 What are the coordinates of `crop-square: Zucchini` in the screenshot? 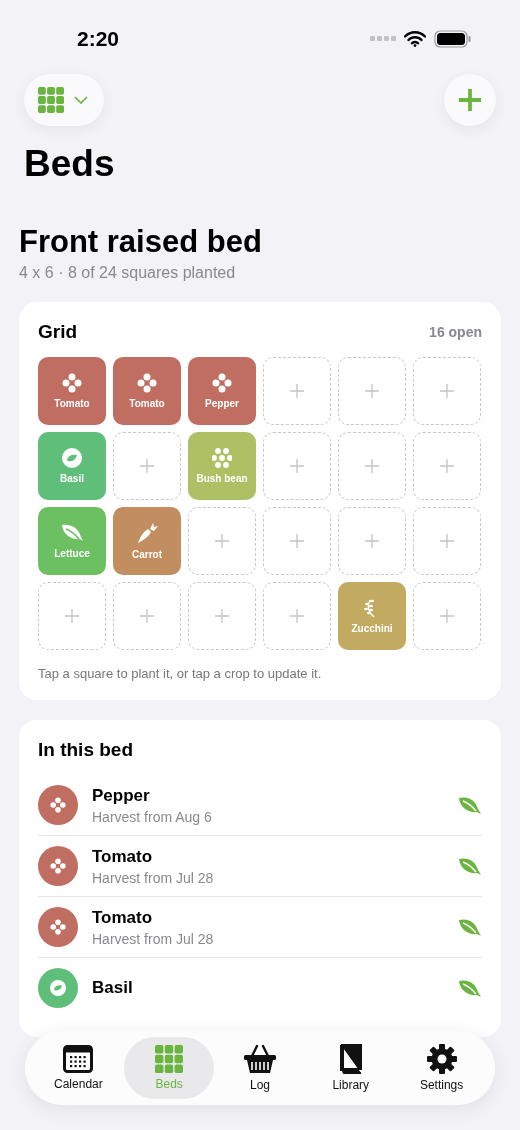 It's located at (372, 616).